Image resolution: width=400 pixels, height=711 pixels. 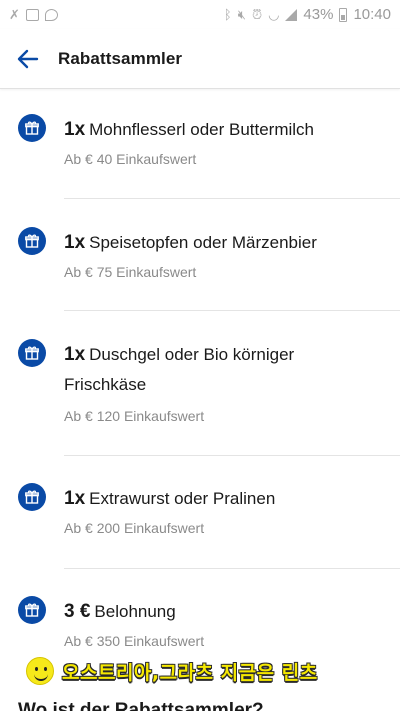 What do you see at coordinates (241, 14) in the screenshot?
I see `mute-icon: 🔇︎` at bounding box center [241, 14].